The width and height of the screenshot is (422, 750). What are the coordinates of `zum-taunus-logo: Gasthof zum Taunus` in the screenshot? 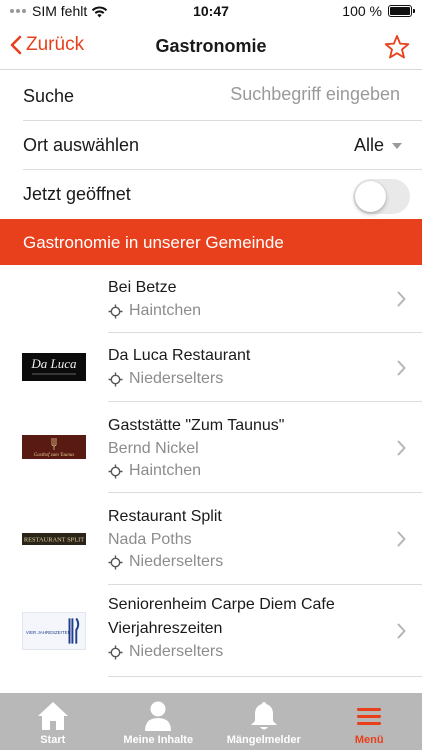 It's located at (54, 448).